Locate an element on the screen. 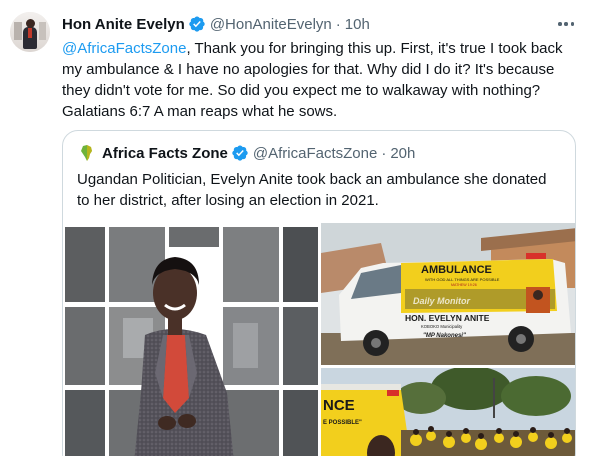 The image size is (592, 456). quoted-author-handle: @AfricaFactsZone is located at coordinates (315, 153).